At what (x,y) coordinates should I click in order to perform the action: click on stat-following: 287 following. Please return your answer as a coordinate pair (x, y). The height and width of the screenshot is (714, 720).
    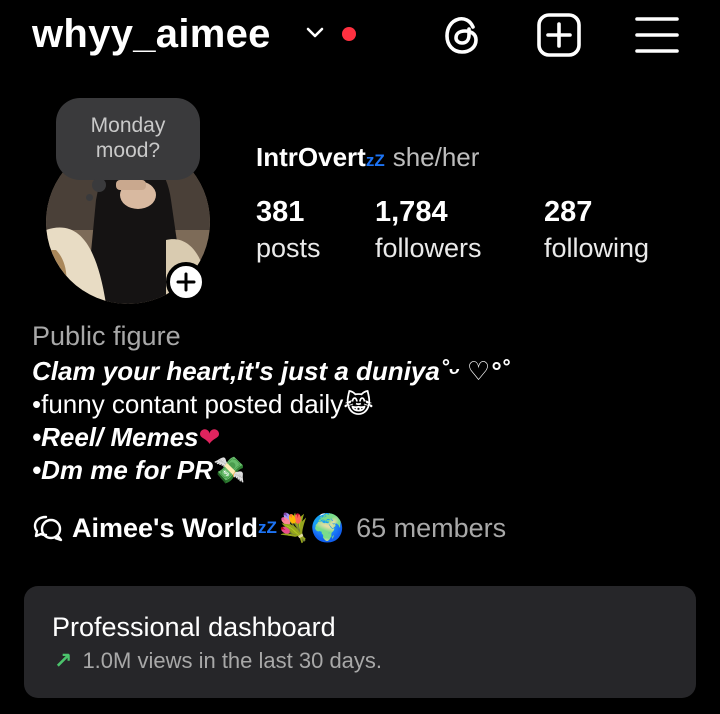
    Looking at the image, I should click on (596, 230).